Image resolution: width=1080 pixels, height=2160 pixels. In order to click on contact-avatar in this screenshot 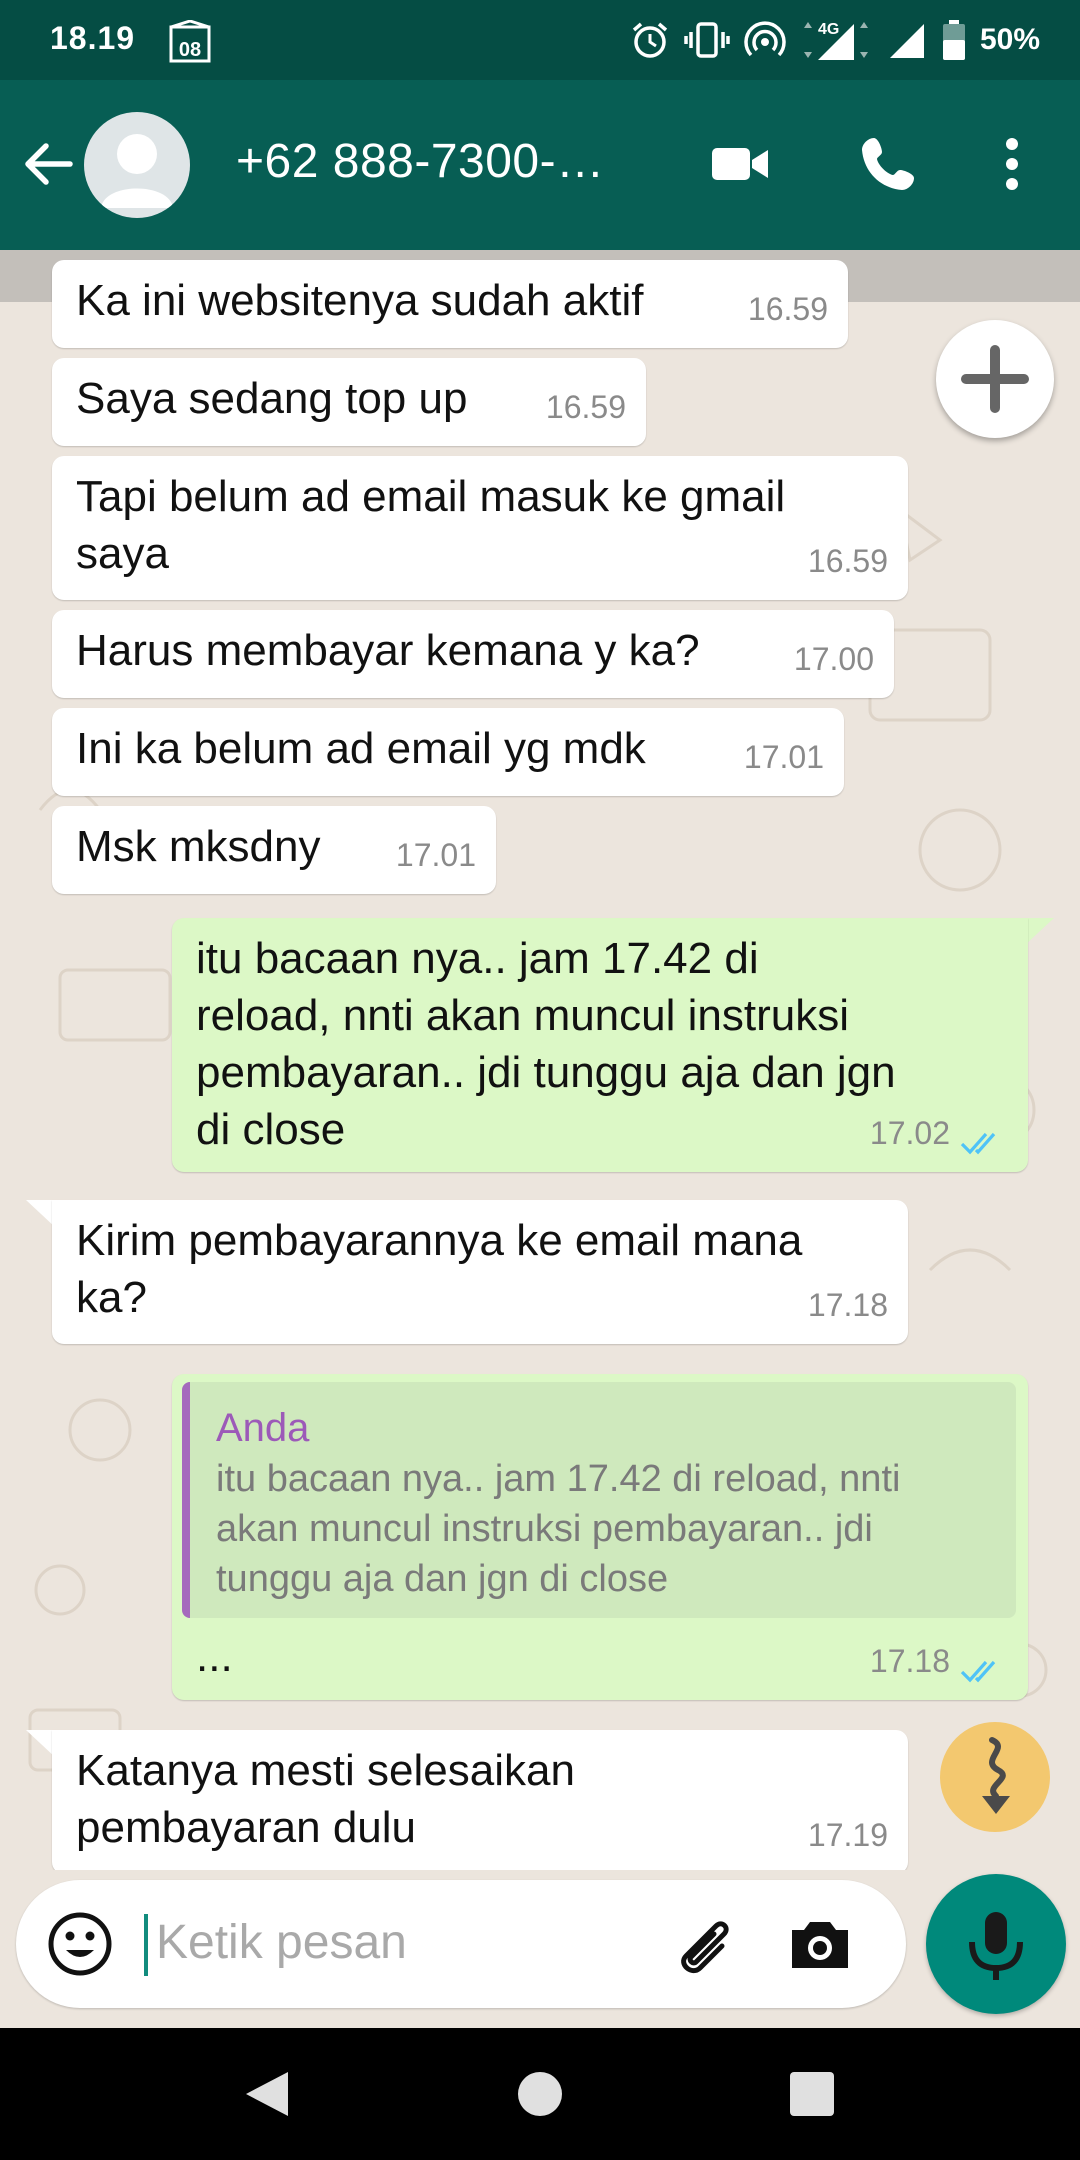, I will do `click(137, 165)`.